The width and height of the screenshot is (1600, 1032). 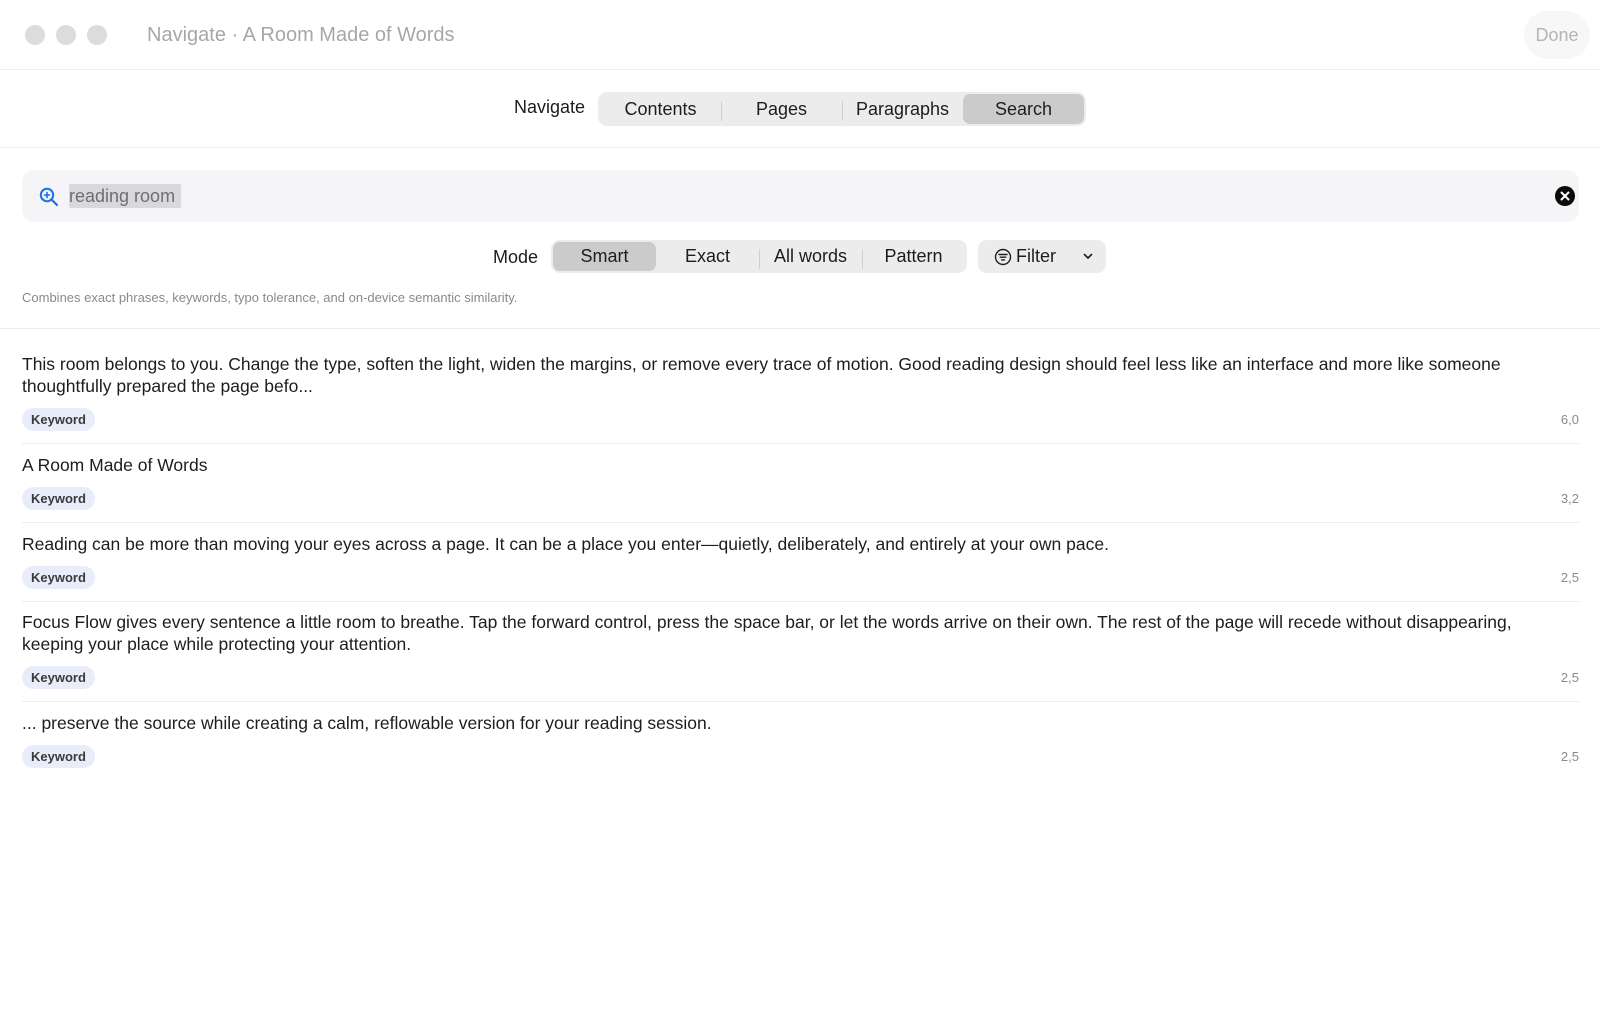 What do you see at coordinates (1569, 419) in the screenshot?
I see `result-score: 6,0` at bounding box center [1569, 419].